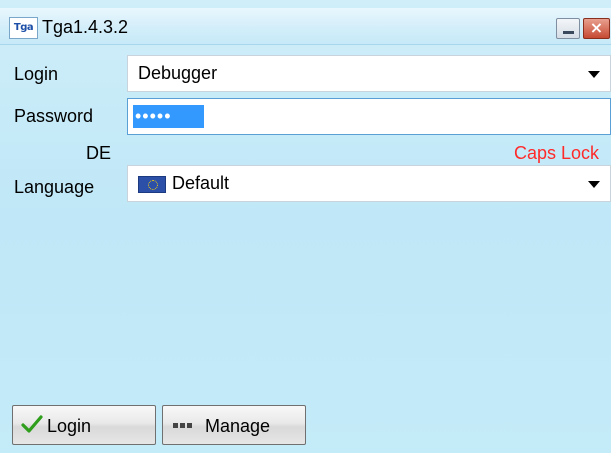  Describe the element at coordinates (369, 73) in the screenshot. I see `login-dropdown: Debugger` at that location.